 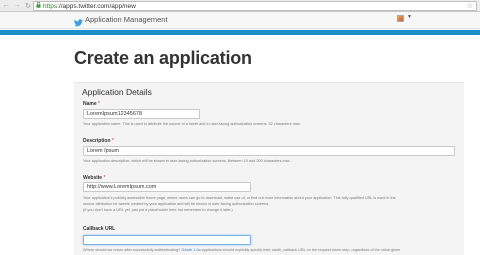 I want to click on oauth-link: OAuth 1.0a, so click(x=190, y=250).